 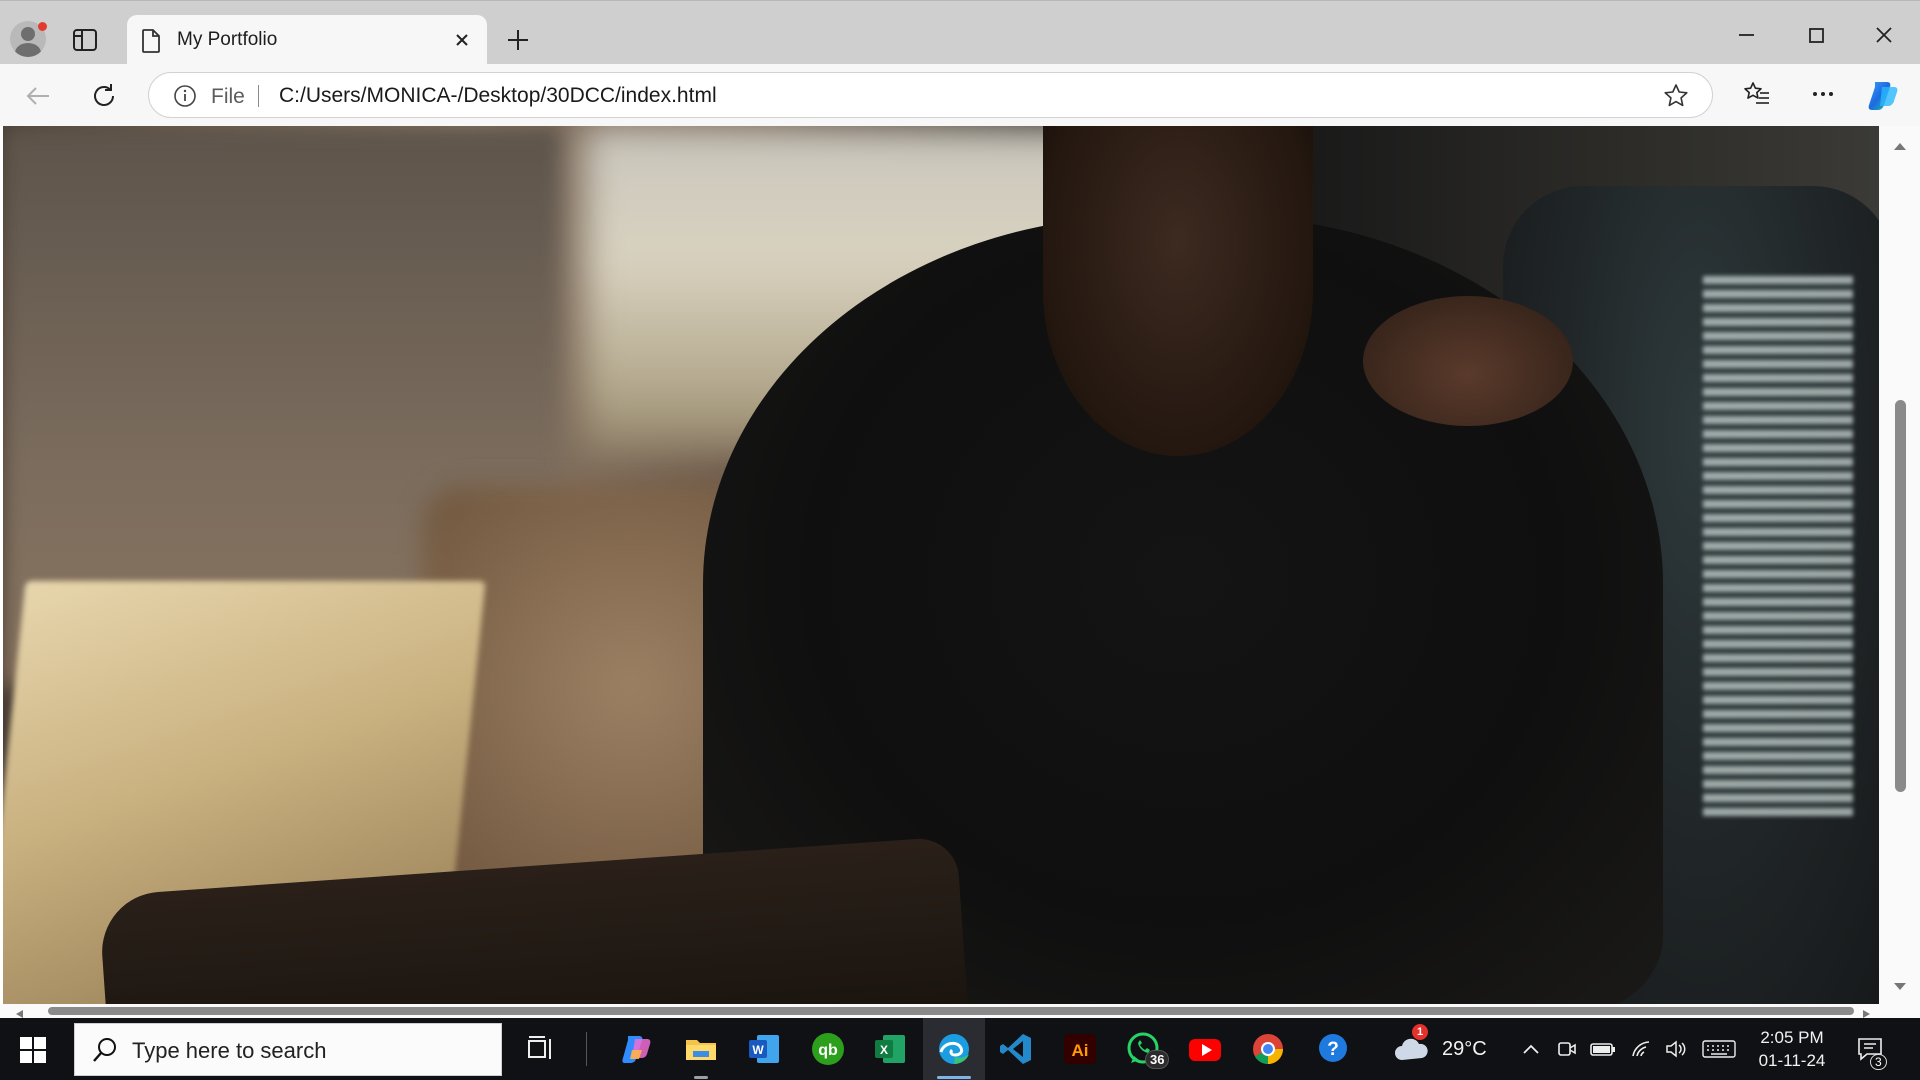 What do you see at coordinates (258, 96) in the screenshot?
I see `address-separator` at bounding box center [258, 96].